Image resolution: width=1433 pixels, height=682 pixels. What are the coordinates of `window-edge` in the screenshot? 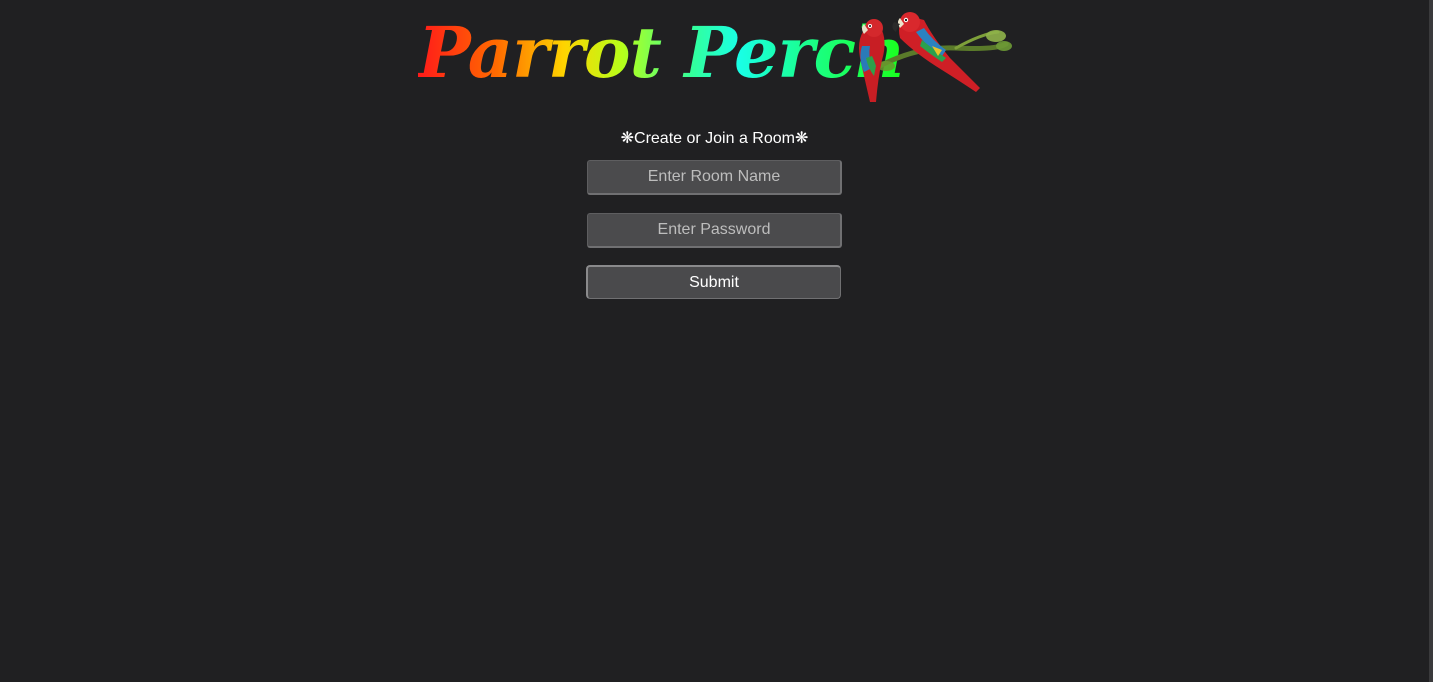 It's located at (1431, 341).